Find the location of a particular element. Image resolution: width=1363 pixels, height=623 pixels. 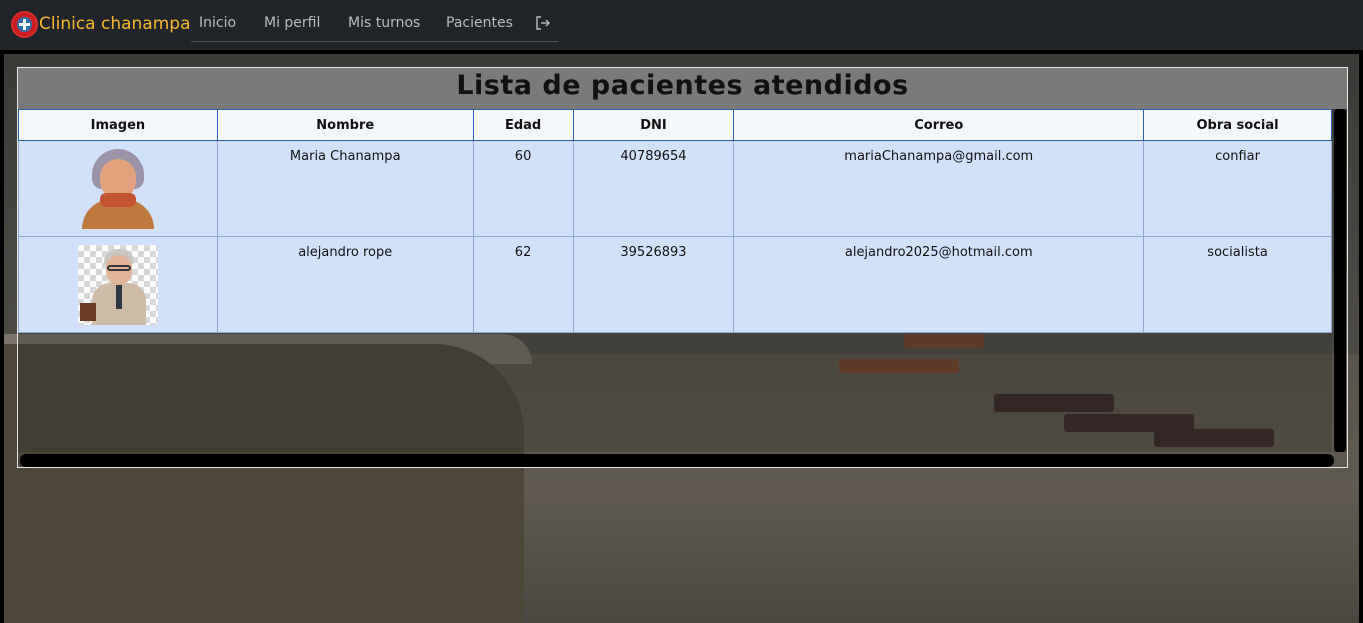

cell-obra-social: confiar is located at coordinates (1237, 188).